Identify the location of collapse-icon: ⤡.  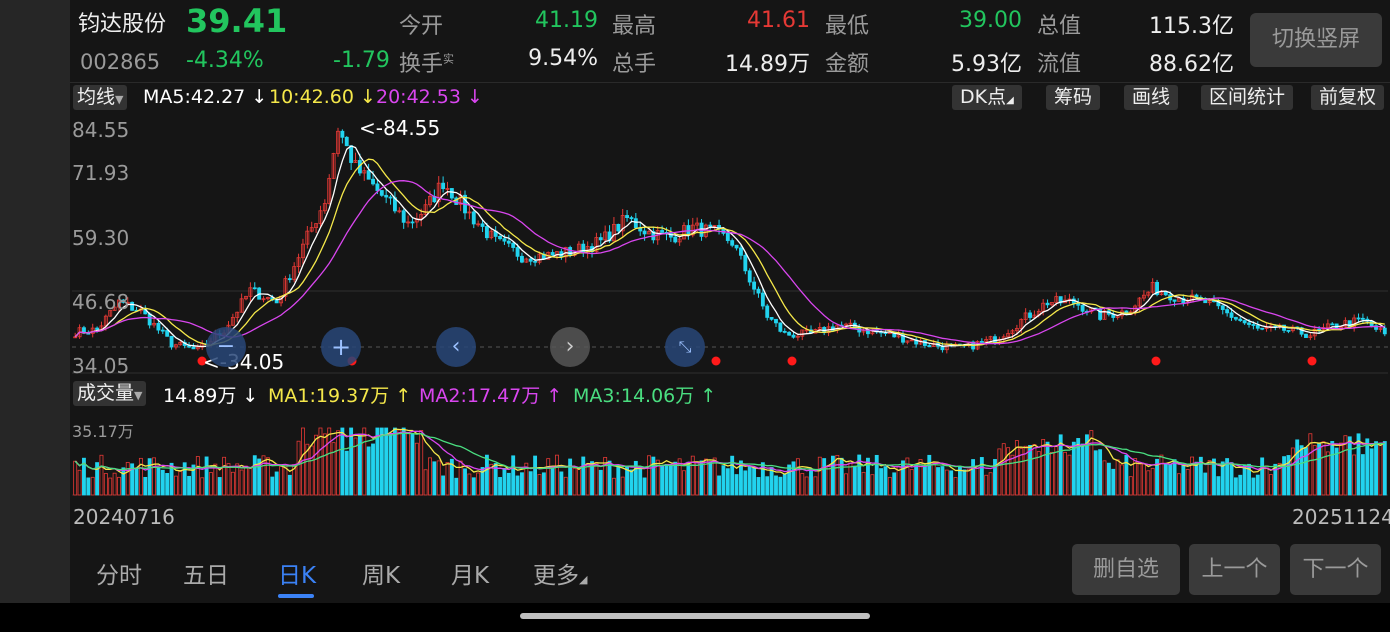
(685, 347).